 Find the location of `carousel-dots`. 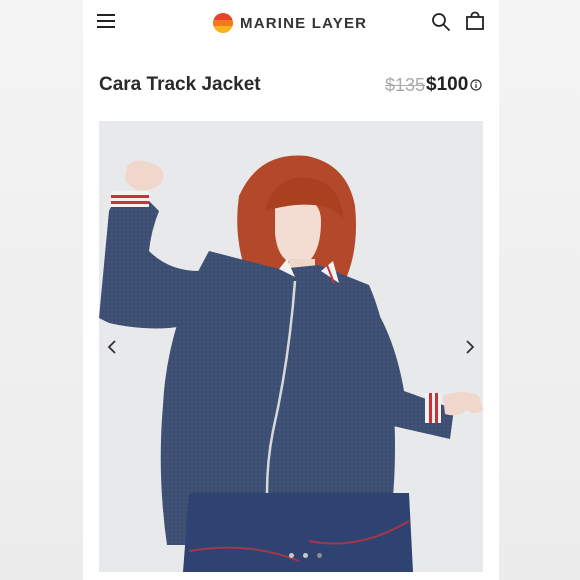

carousel-dots is located at coordinates (305, 555).